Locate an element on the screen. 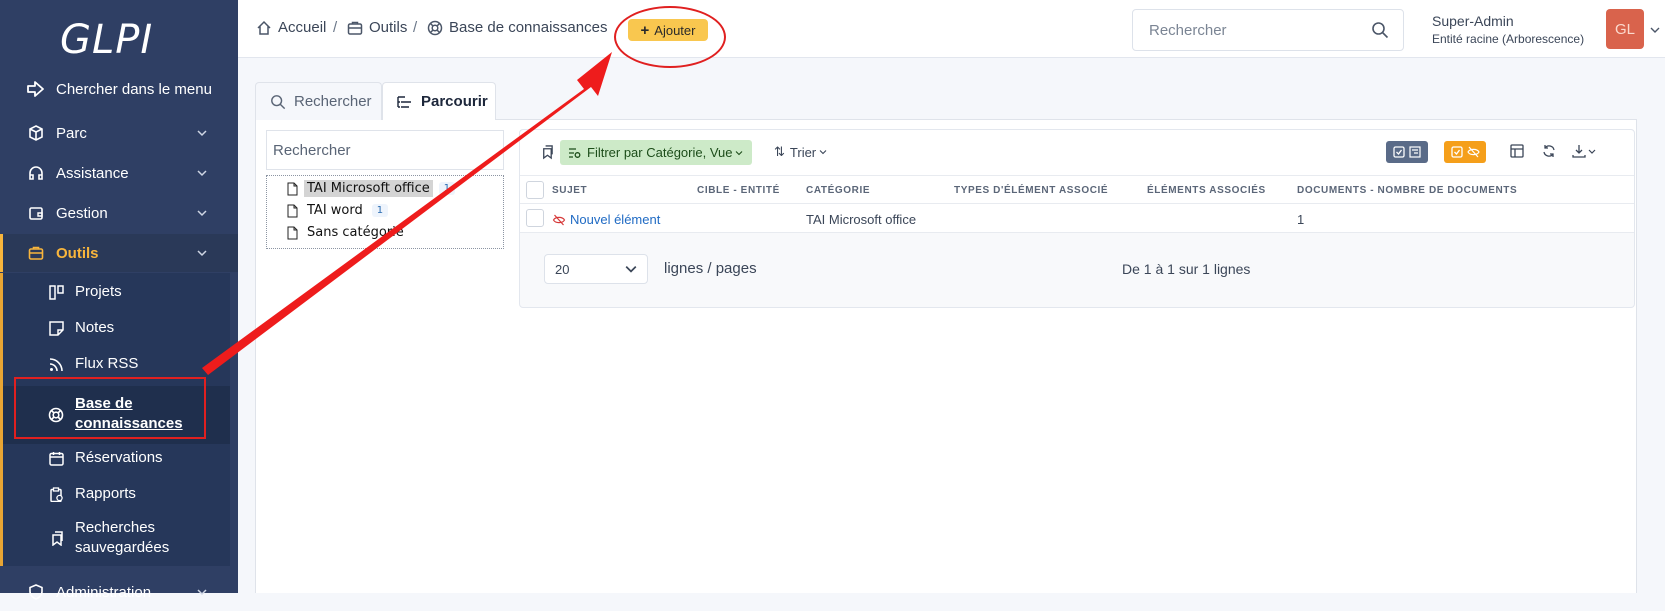 The height and width of the screenshot is (611, 1665). submenu-item-rss: Flux RSS is located at coordinates (116, 365).